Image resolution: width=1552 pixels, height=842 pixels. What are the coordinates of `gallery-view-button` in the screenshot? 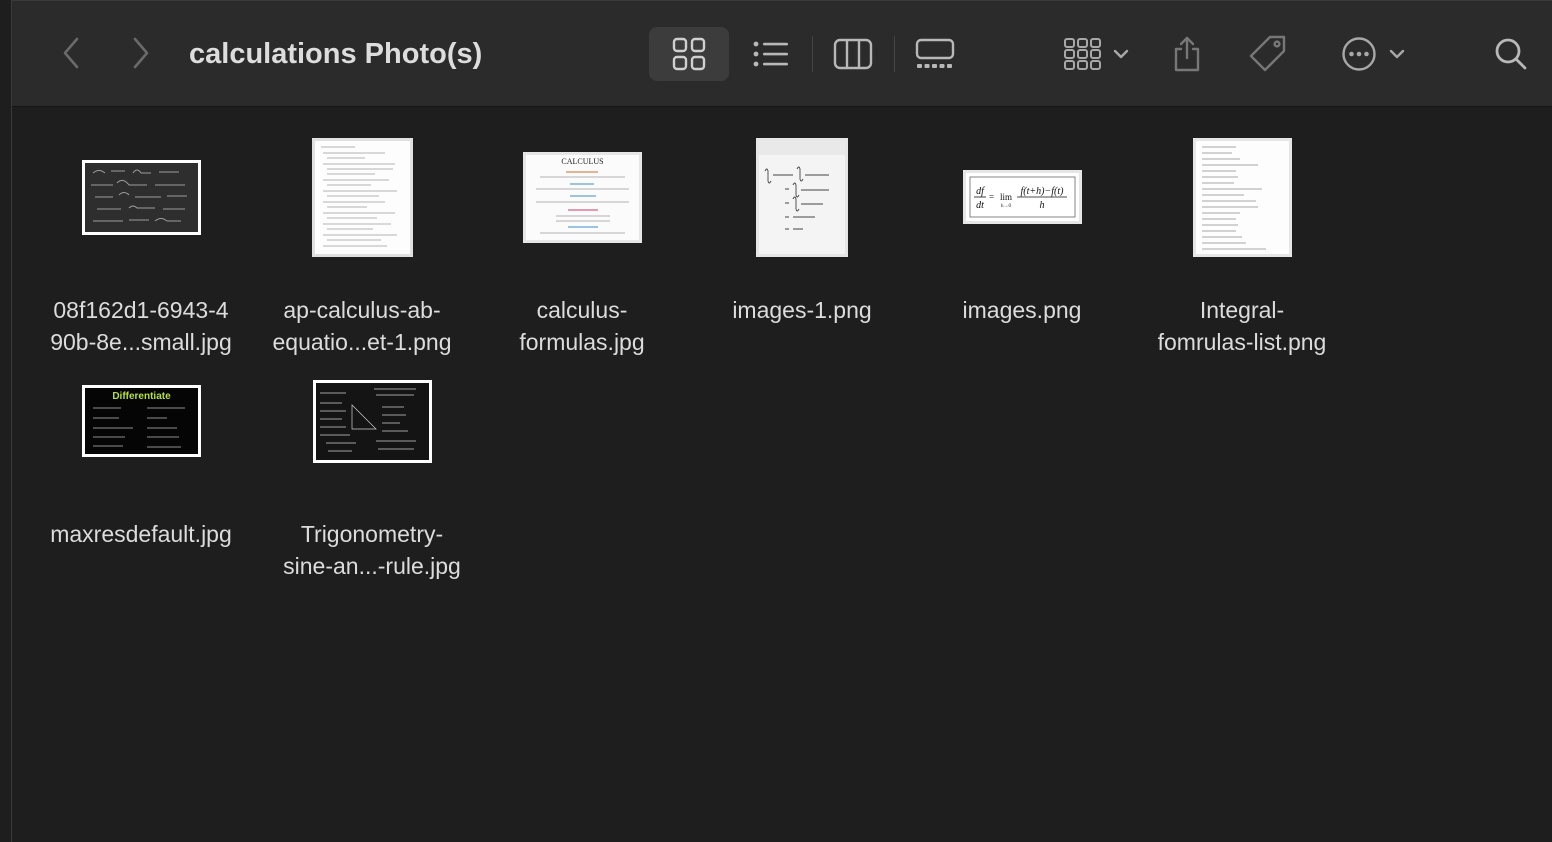 It's located at (935, 54).